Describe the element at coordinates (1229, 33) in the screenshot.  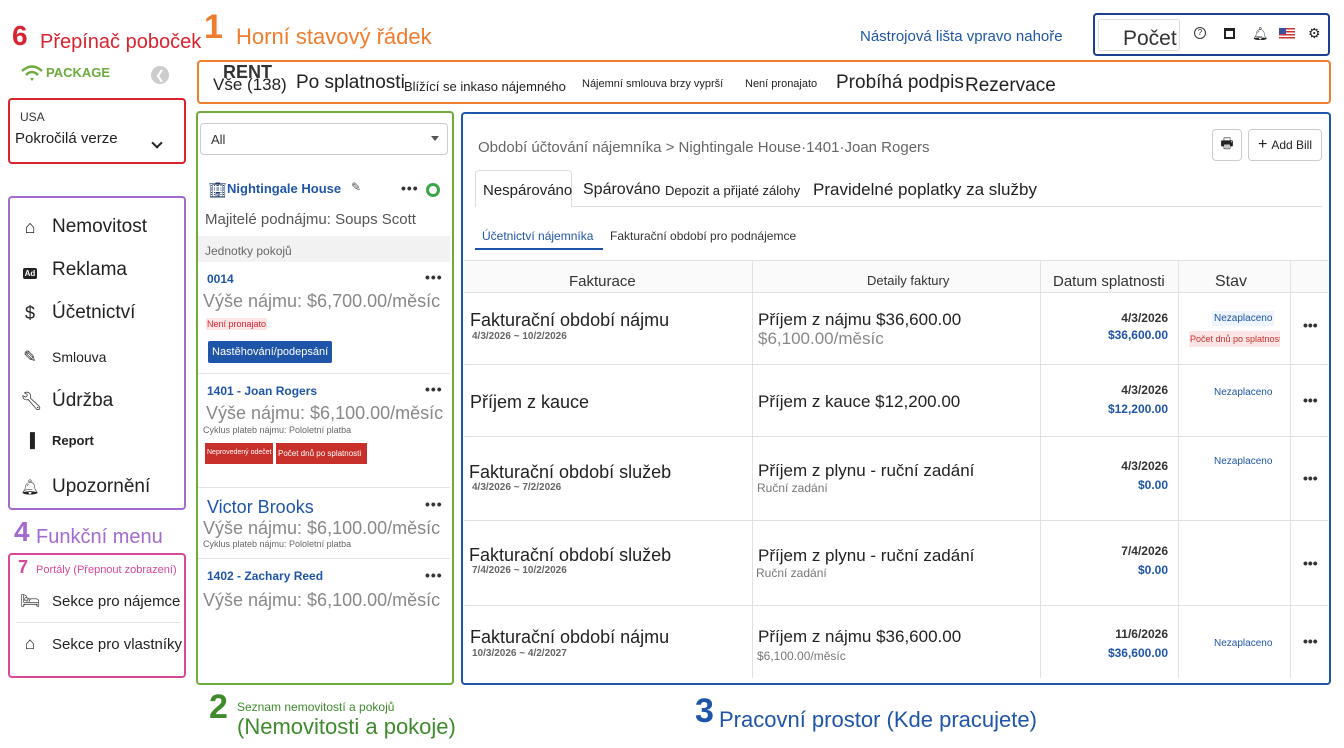
I see `calendar-icon` at that location.